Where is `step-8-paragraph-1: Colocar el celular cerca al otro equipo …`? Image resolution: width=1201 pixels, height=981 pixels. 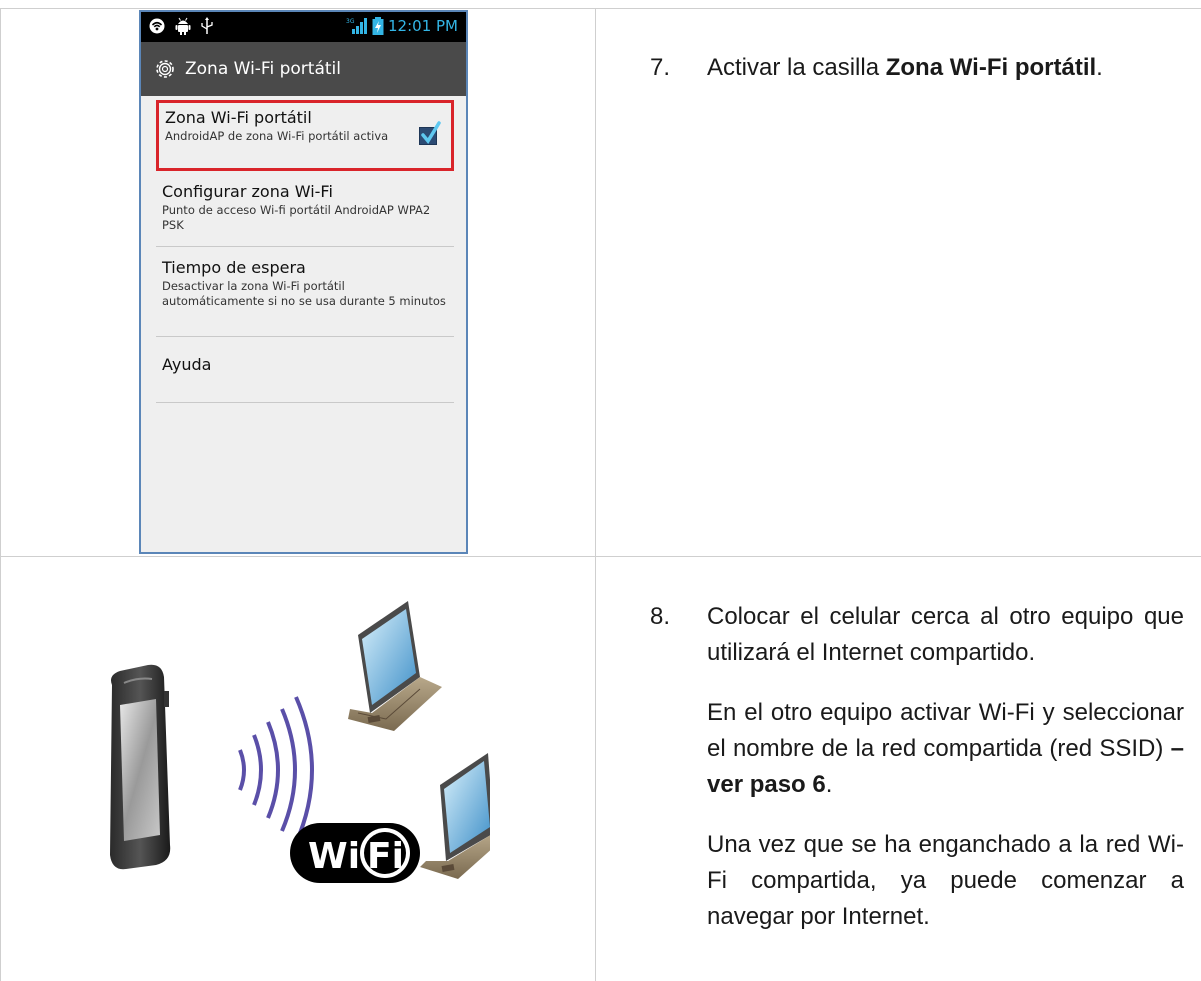
step-8-paragraph-1: Colocar el celular cerca al otro equipo … is located at coordinates (945, 634).